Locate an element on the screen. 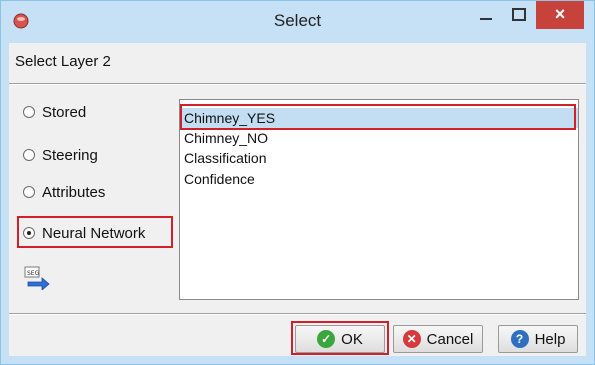 This screenshot has width=595, height=365. close-icon: × is located at coordinates (560, 14).